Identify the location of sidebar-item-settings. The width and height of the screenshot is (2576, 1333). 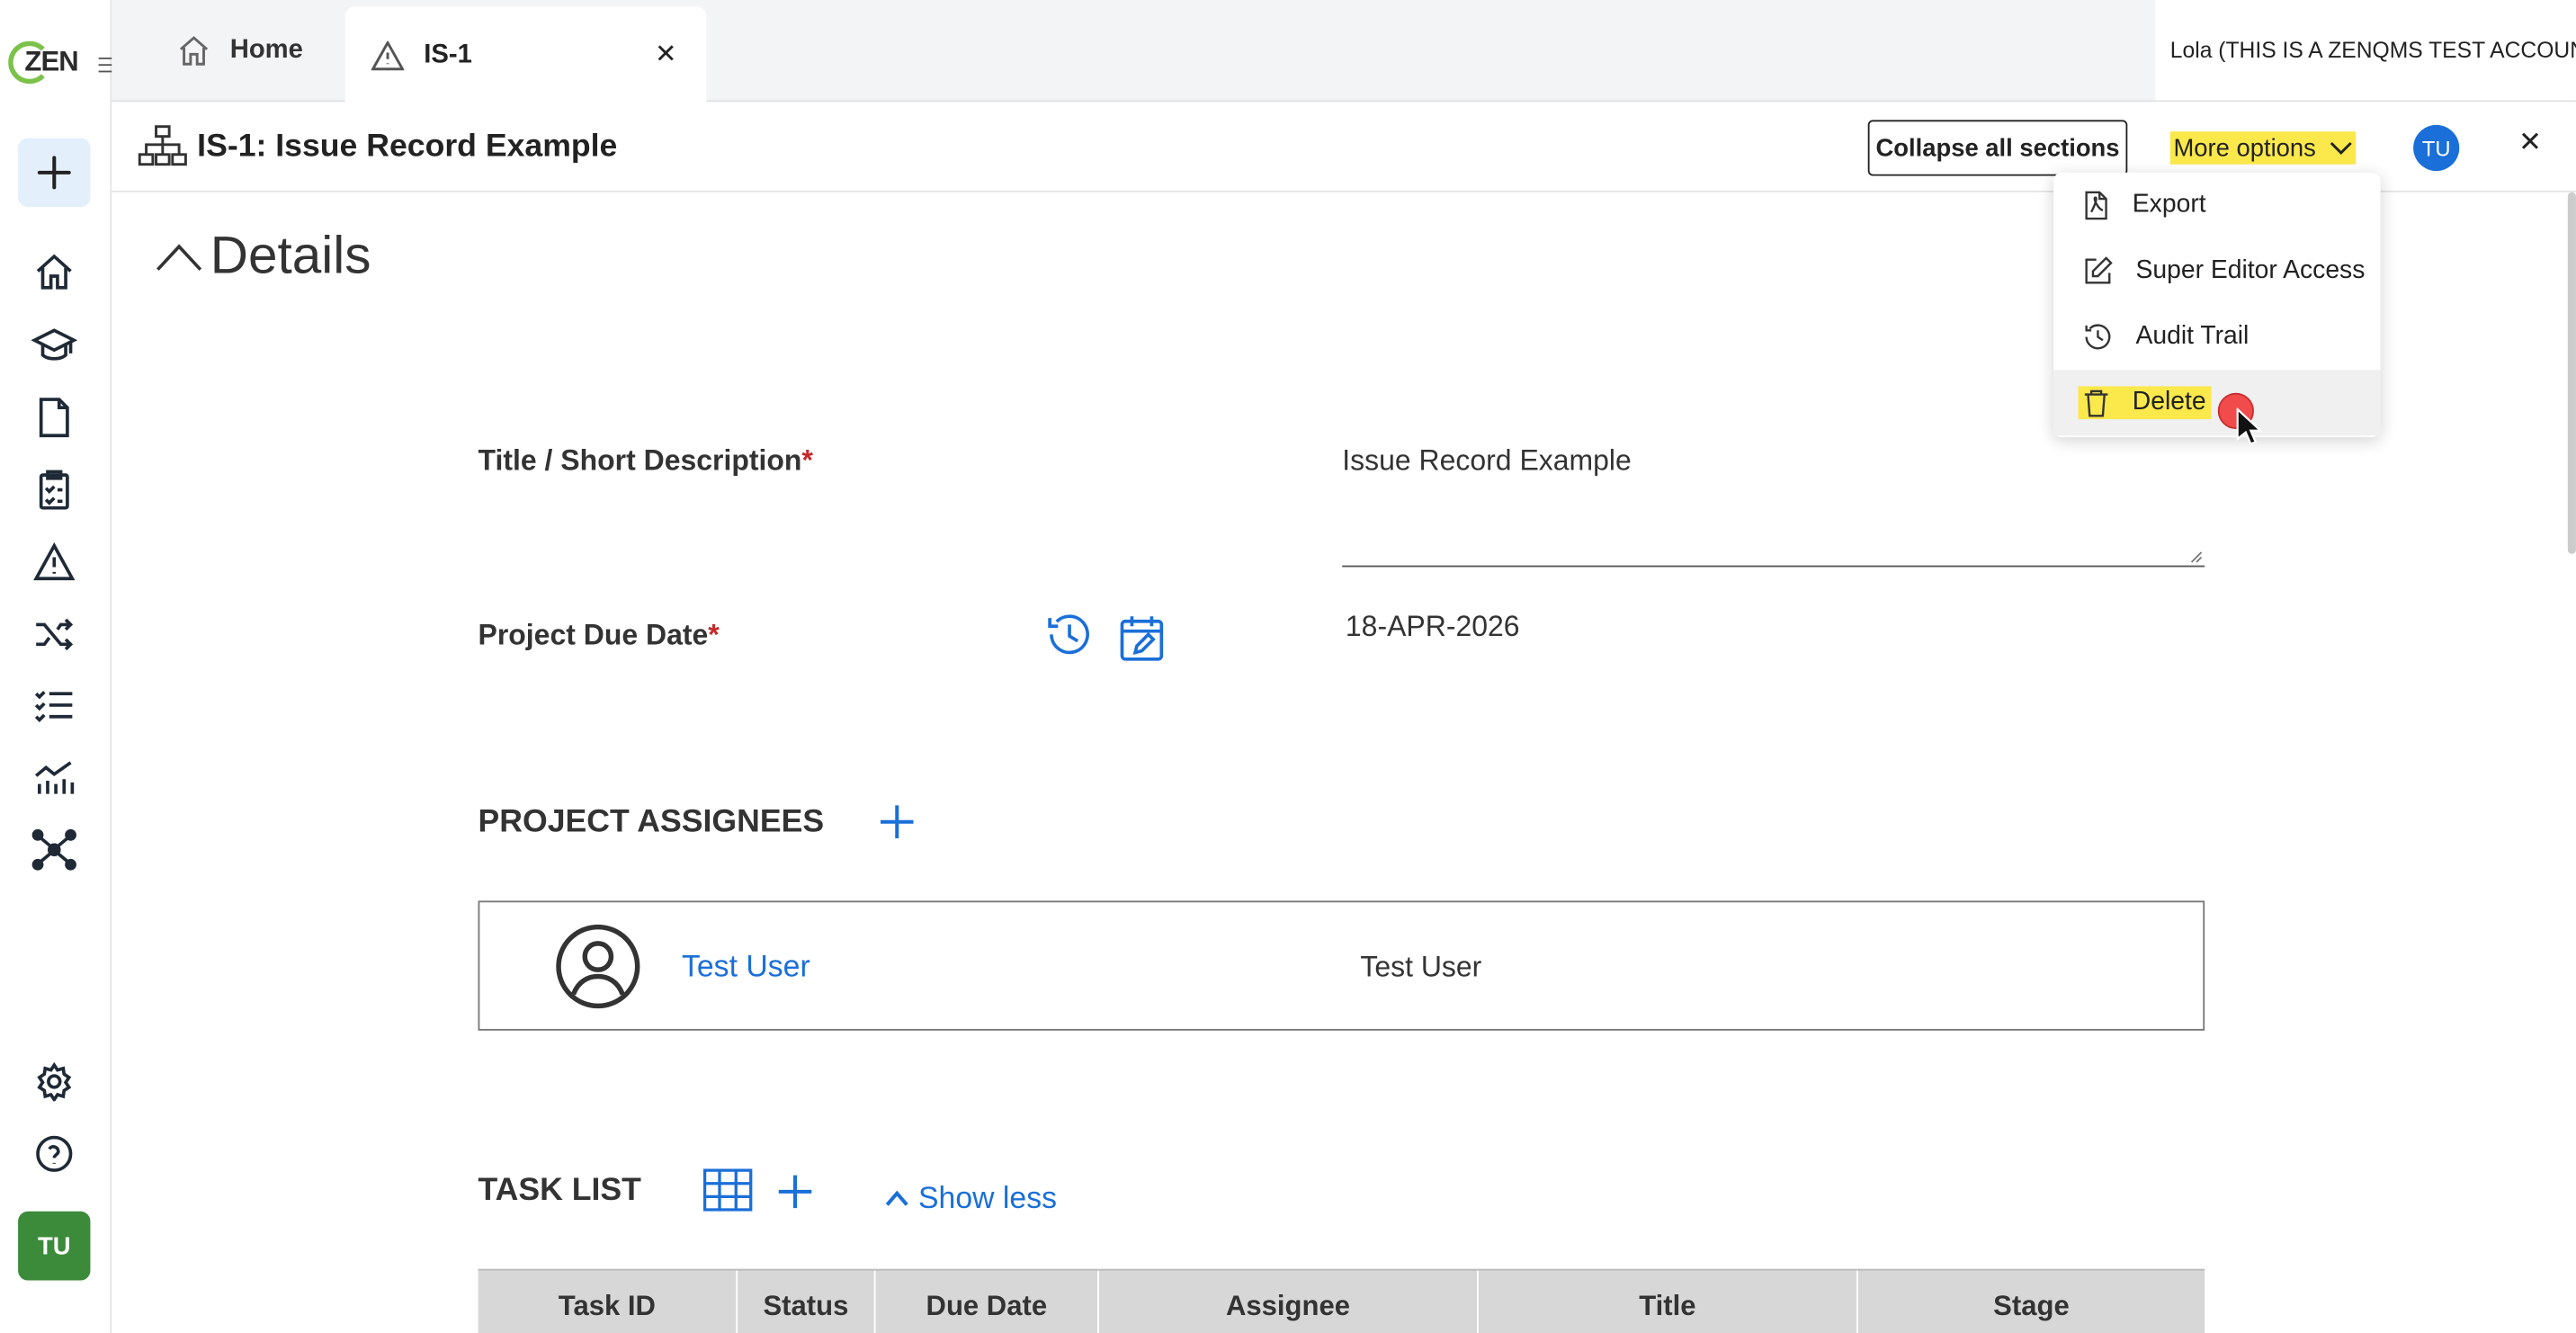
(54, 1082).